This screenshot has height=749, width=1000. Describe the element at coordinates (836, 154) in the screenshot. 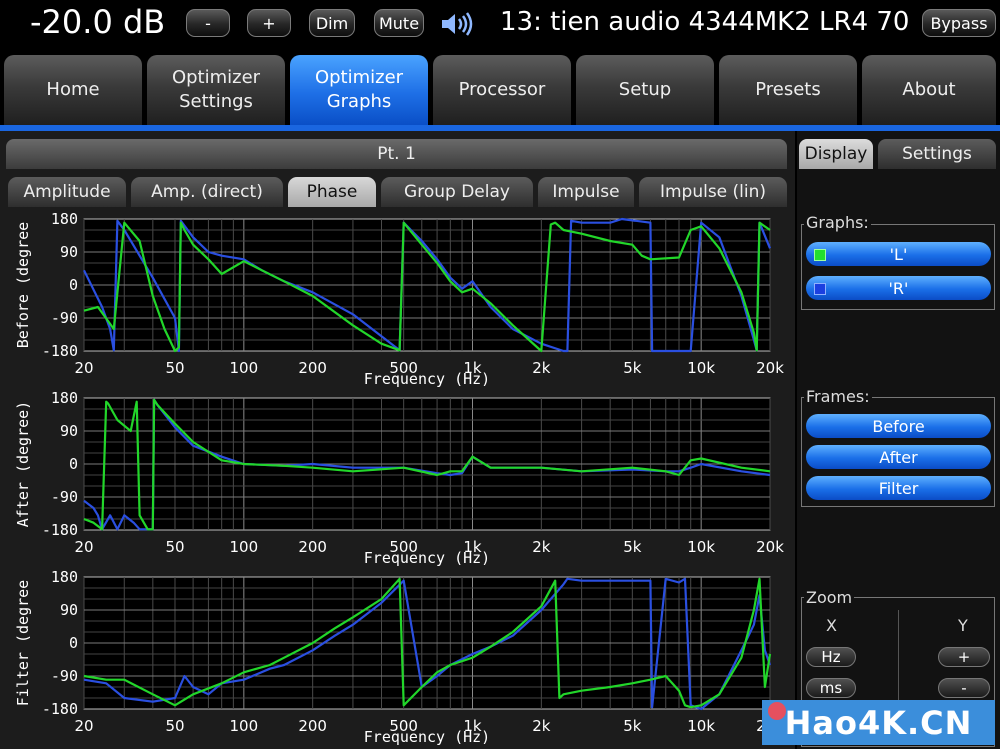

I see `tab-display: Display` at that location.